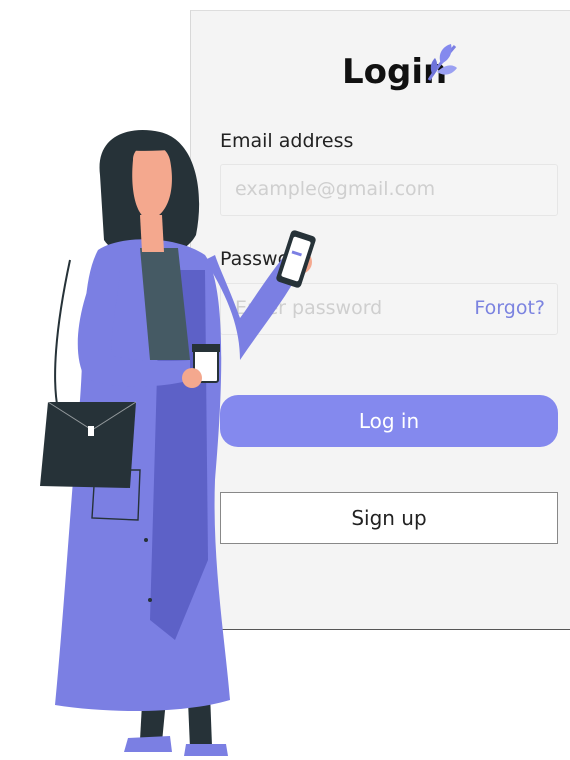  Describe the element at coordinates (88, 444) in the screenshot. I see `handbag-icon` at that location.